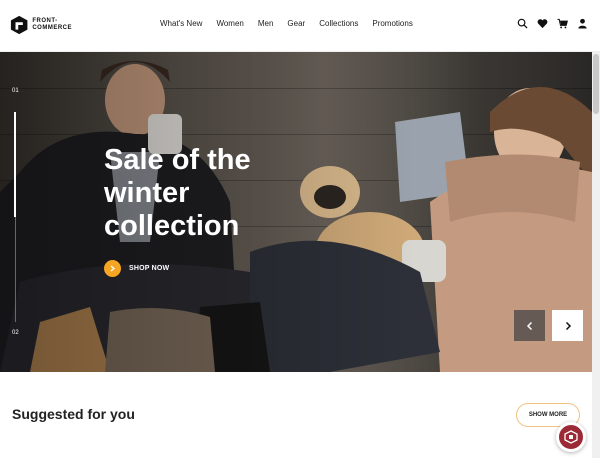 The height and width of the screenshot is (458, 600). Describe the element at coordinates (45, 21) in the screenshot. I see `brand-name-line1: FRONT-` at that location.